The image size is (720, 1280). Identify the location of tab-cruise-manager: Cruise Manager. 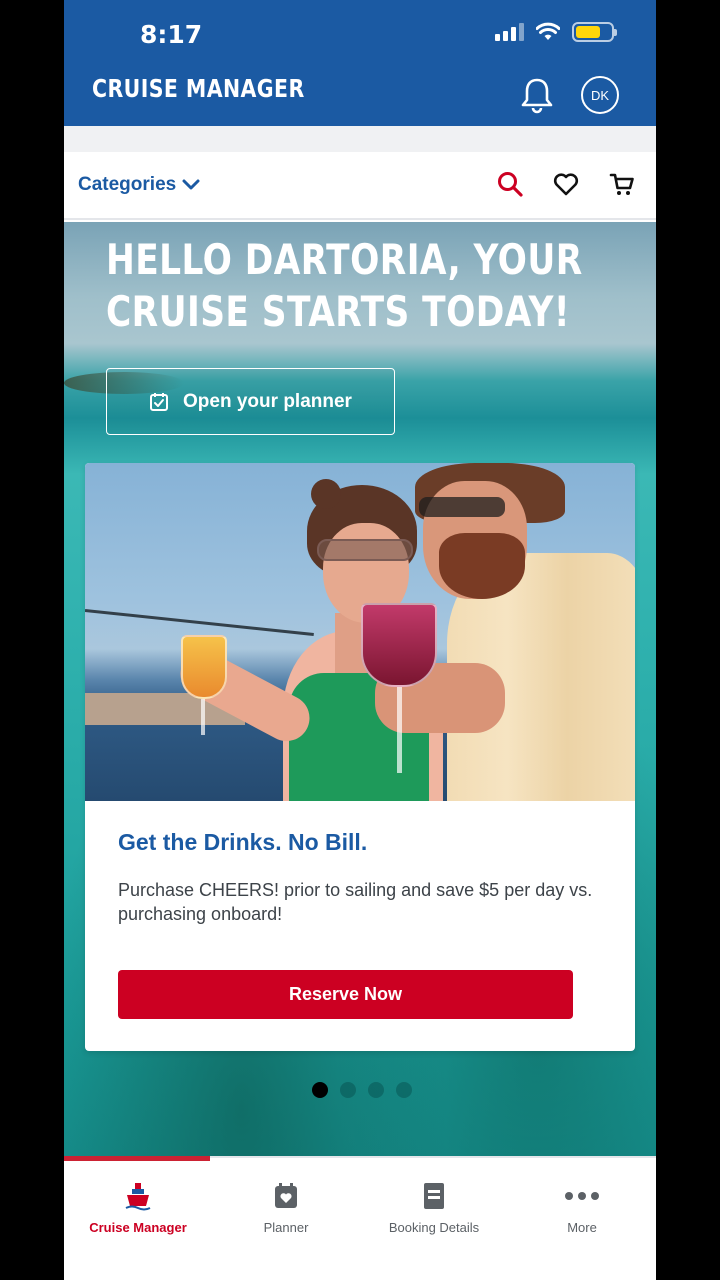
(138, 1207).